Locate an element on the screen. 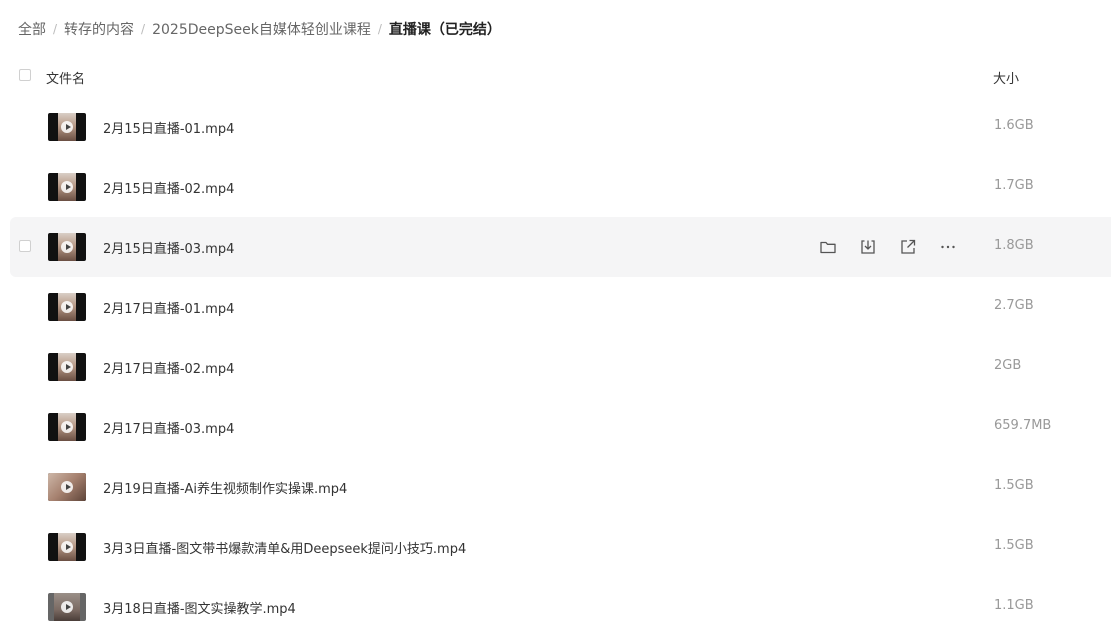 The height and width of the screenshot is (639, 1111). file-size: 1.6GB is located at coordinates (1014, 125).